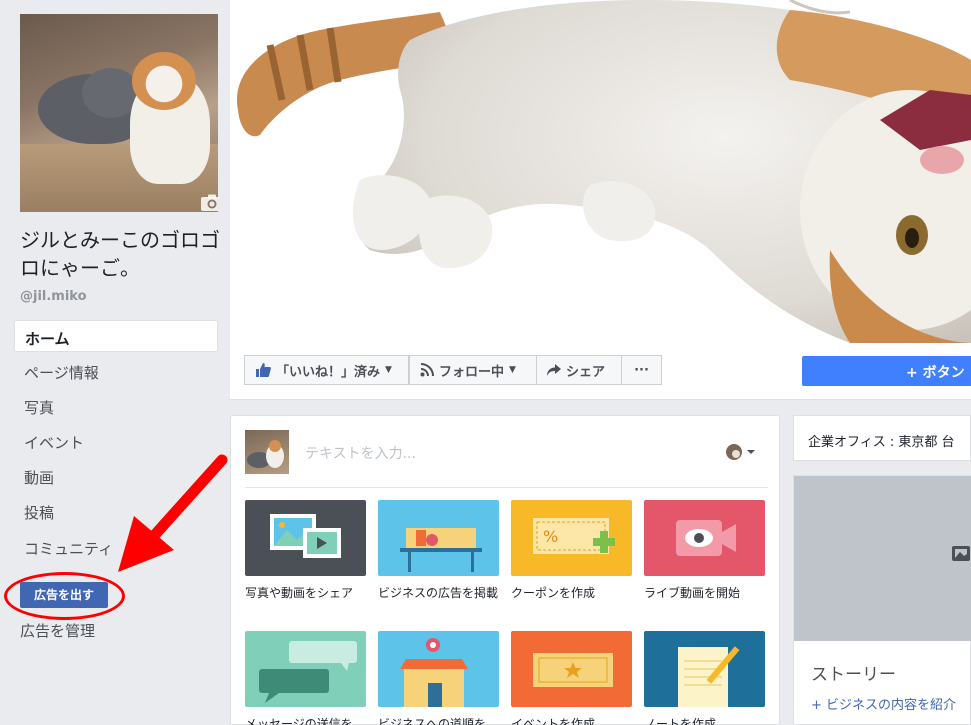 The width and height of the screenshot is (971, 725). I want to click on tile-directions: ビジネスへの道順を, so click(438, 678).